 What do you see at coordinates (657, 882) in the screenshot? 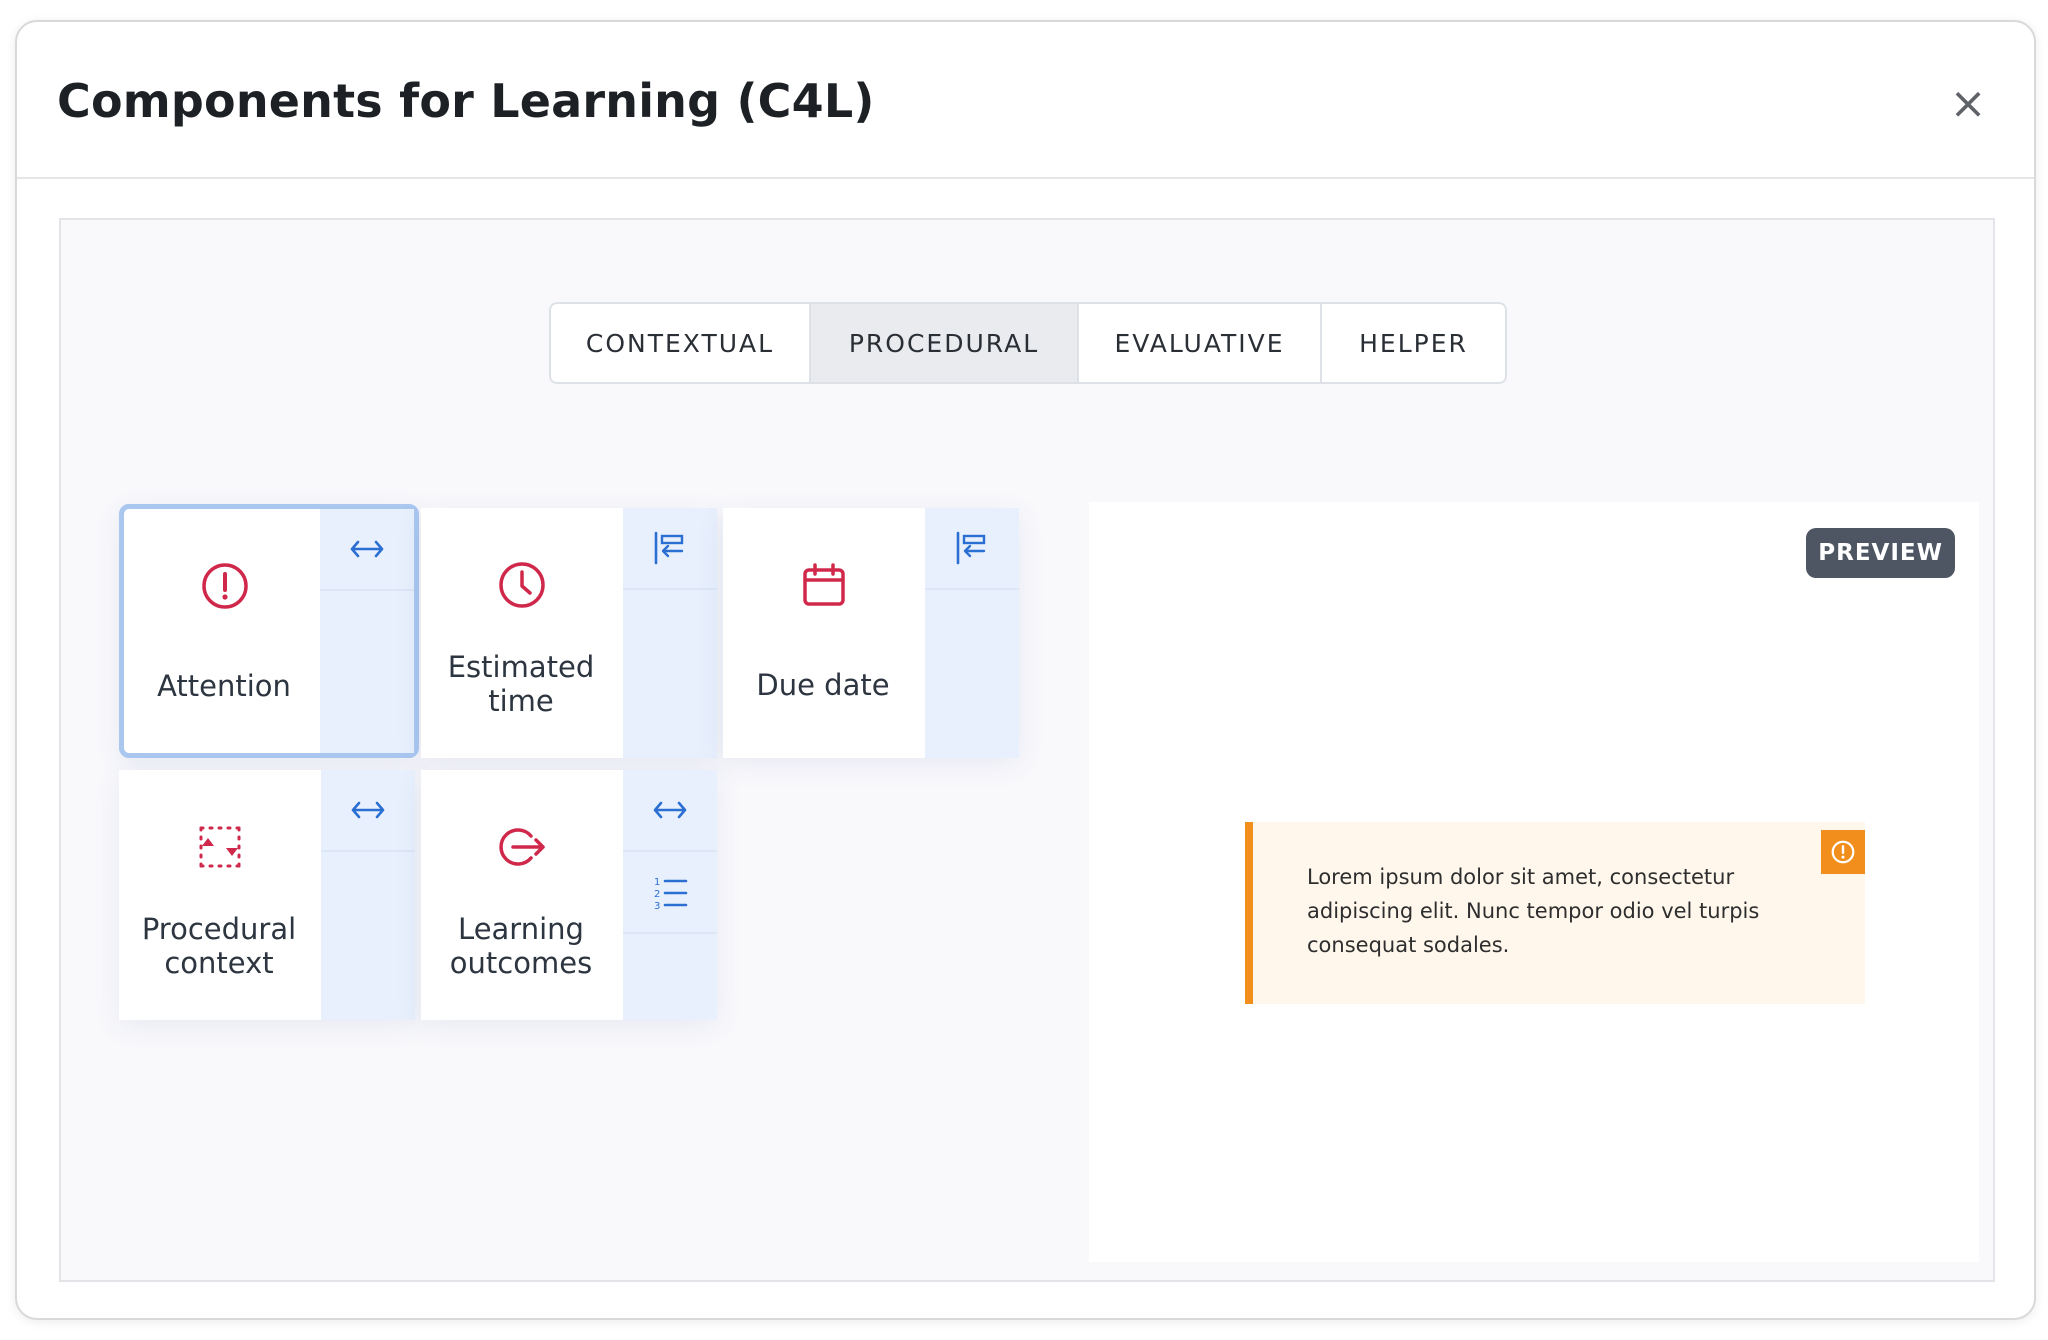
I see `svg-text: 1` at bounding box center [657, 882].